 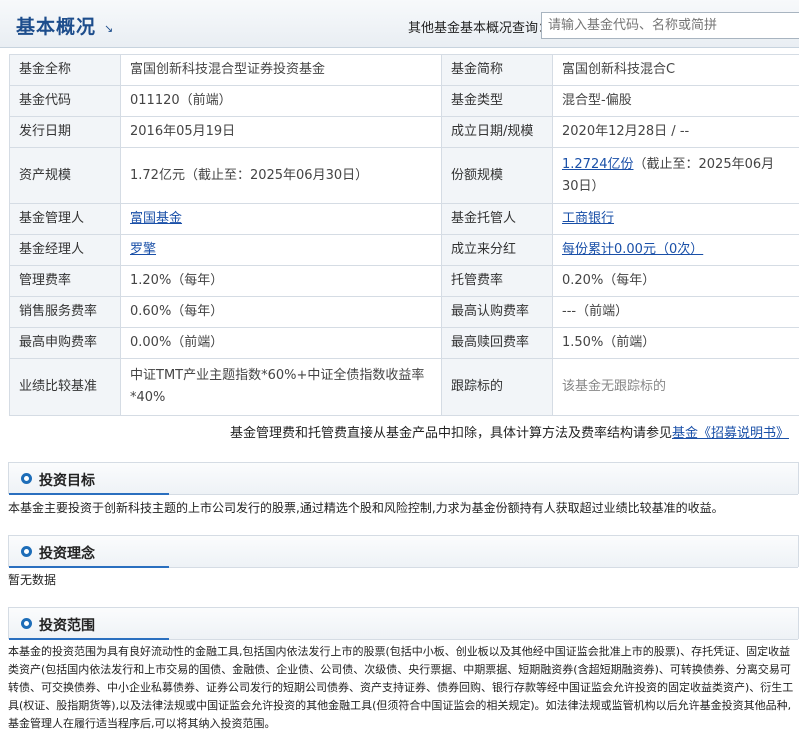 I want to click on manager-label: 基金经理人, so click(x=65, y=250).